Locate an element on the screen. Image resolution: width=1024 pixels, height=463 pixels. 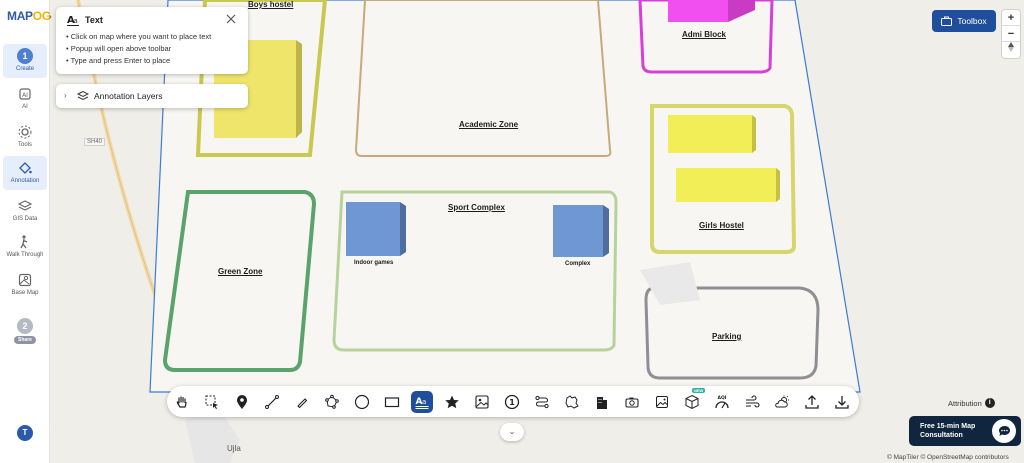
label-girls-hostel: Girls Hostel is located at coordinates (721, 225).